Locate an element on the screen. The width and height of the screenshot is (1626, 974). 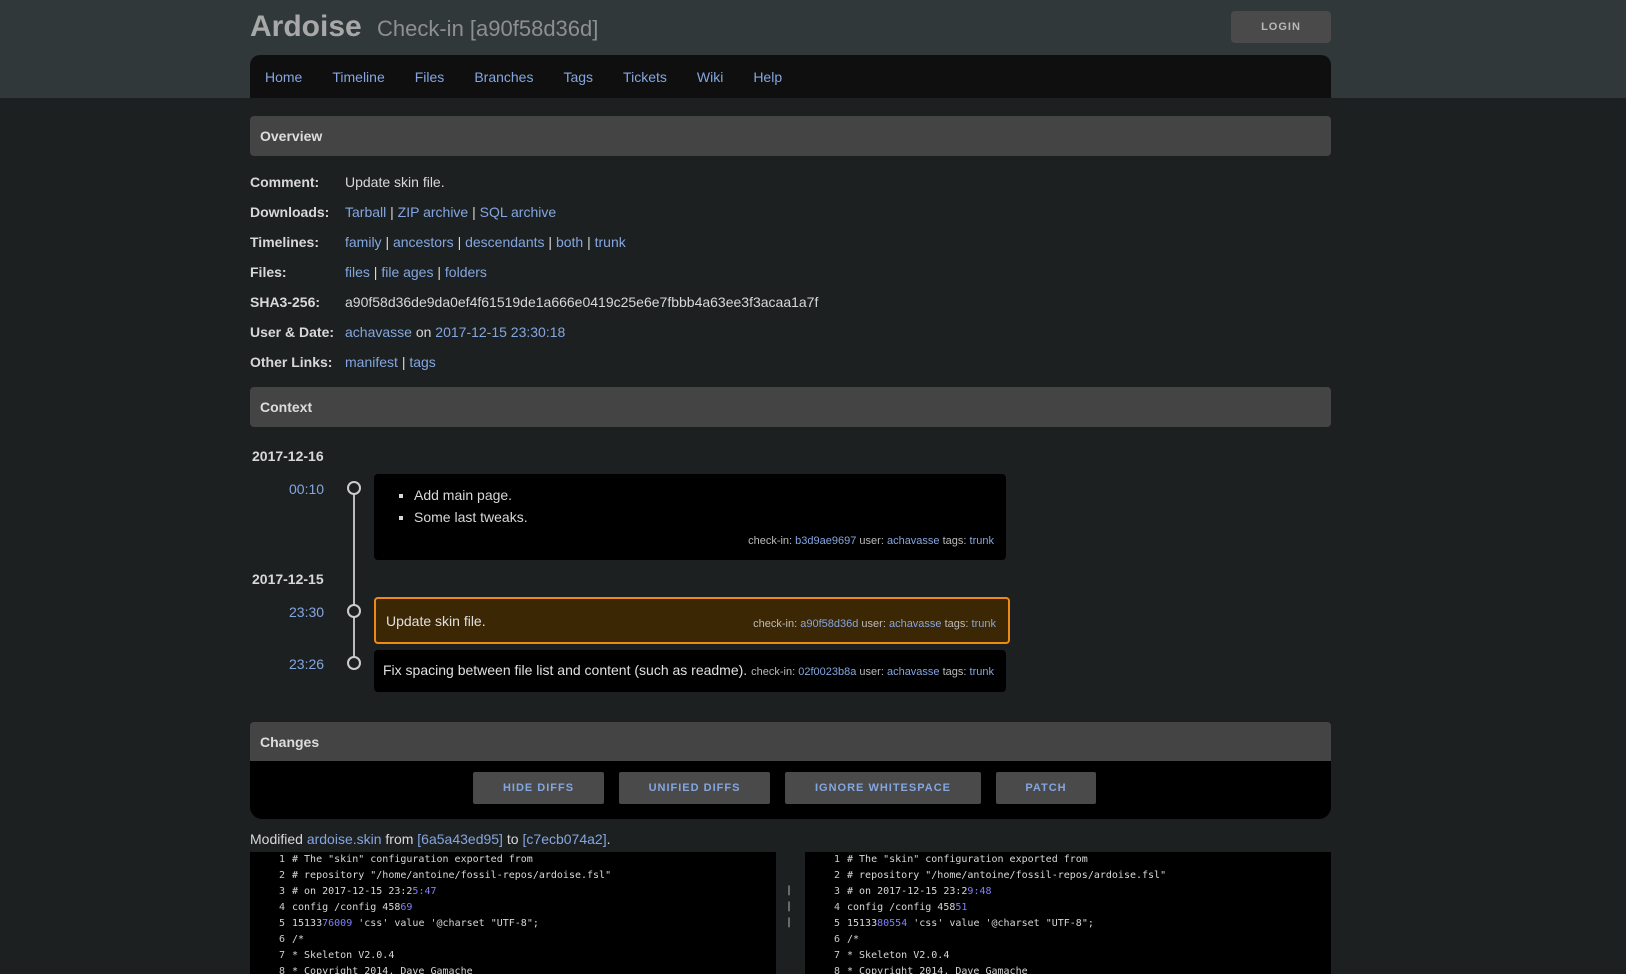
from-text: from is located at coordinates (399, 839).